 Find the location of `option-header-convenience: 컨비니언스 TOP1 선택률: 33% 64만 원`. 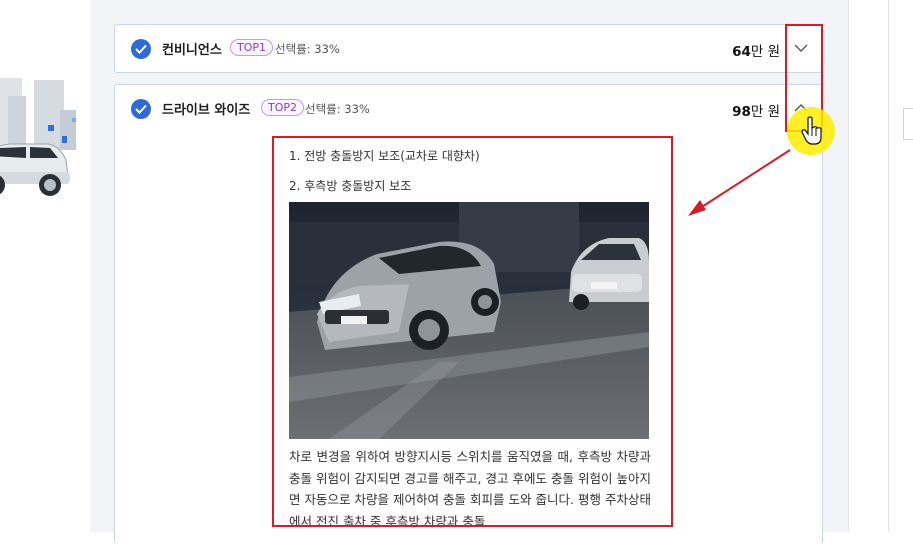

option-header-convenience: 컨비니언스 TOP1 선택률: 33% 64만 원 is located at coordinates (468, 49).